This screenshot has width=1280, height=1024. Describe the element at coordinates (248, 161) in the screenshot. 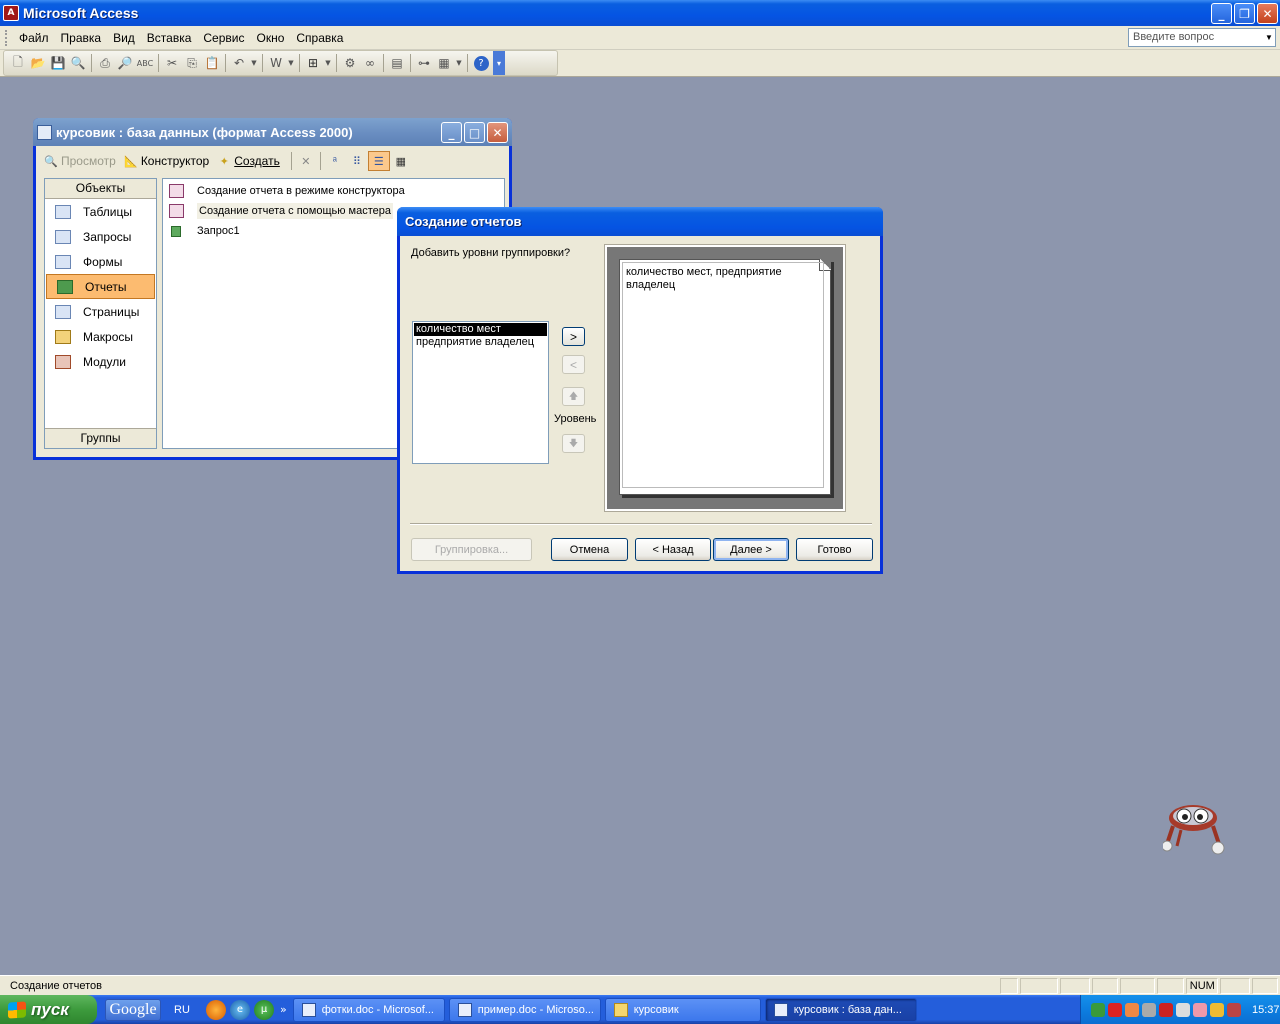

I see `new-button: ✦ Создать` at that location.